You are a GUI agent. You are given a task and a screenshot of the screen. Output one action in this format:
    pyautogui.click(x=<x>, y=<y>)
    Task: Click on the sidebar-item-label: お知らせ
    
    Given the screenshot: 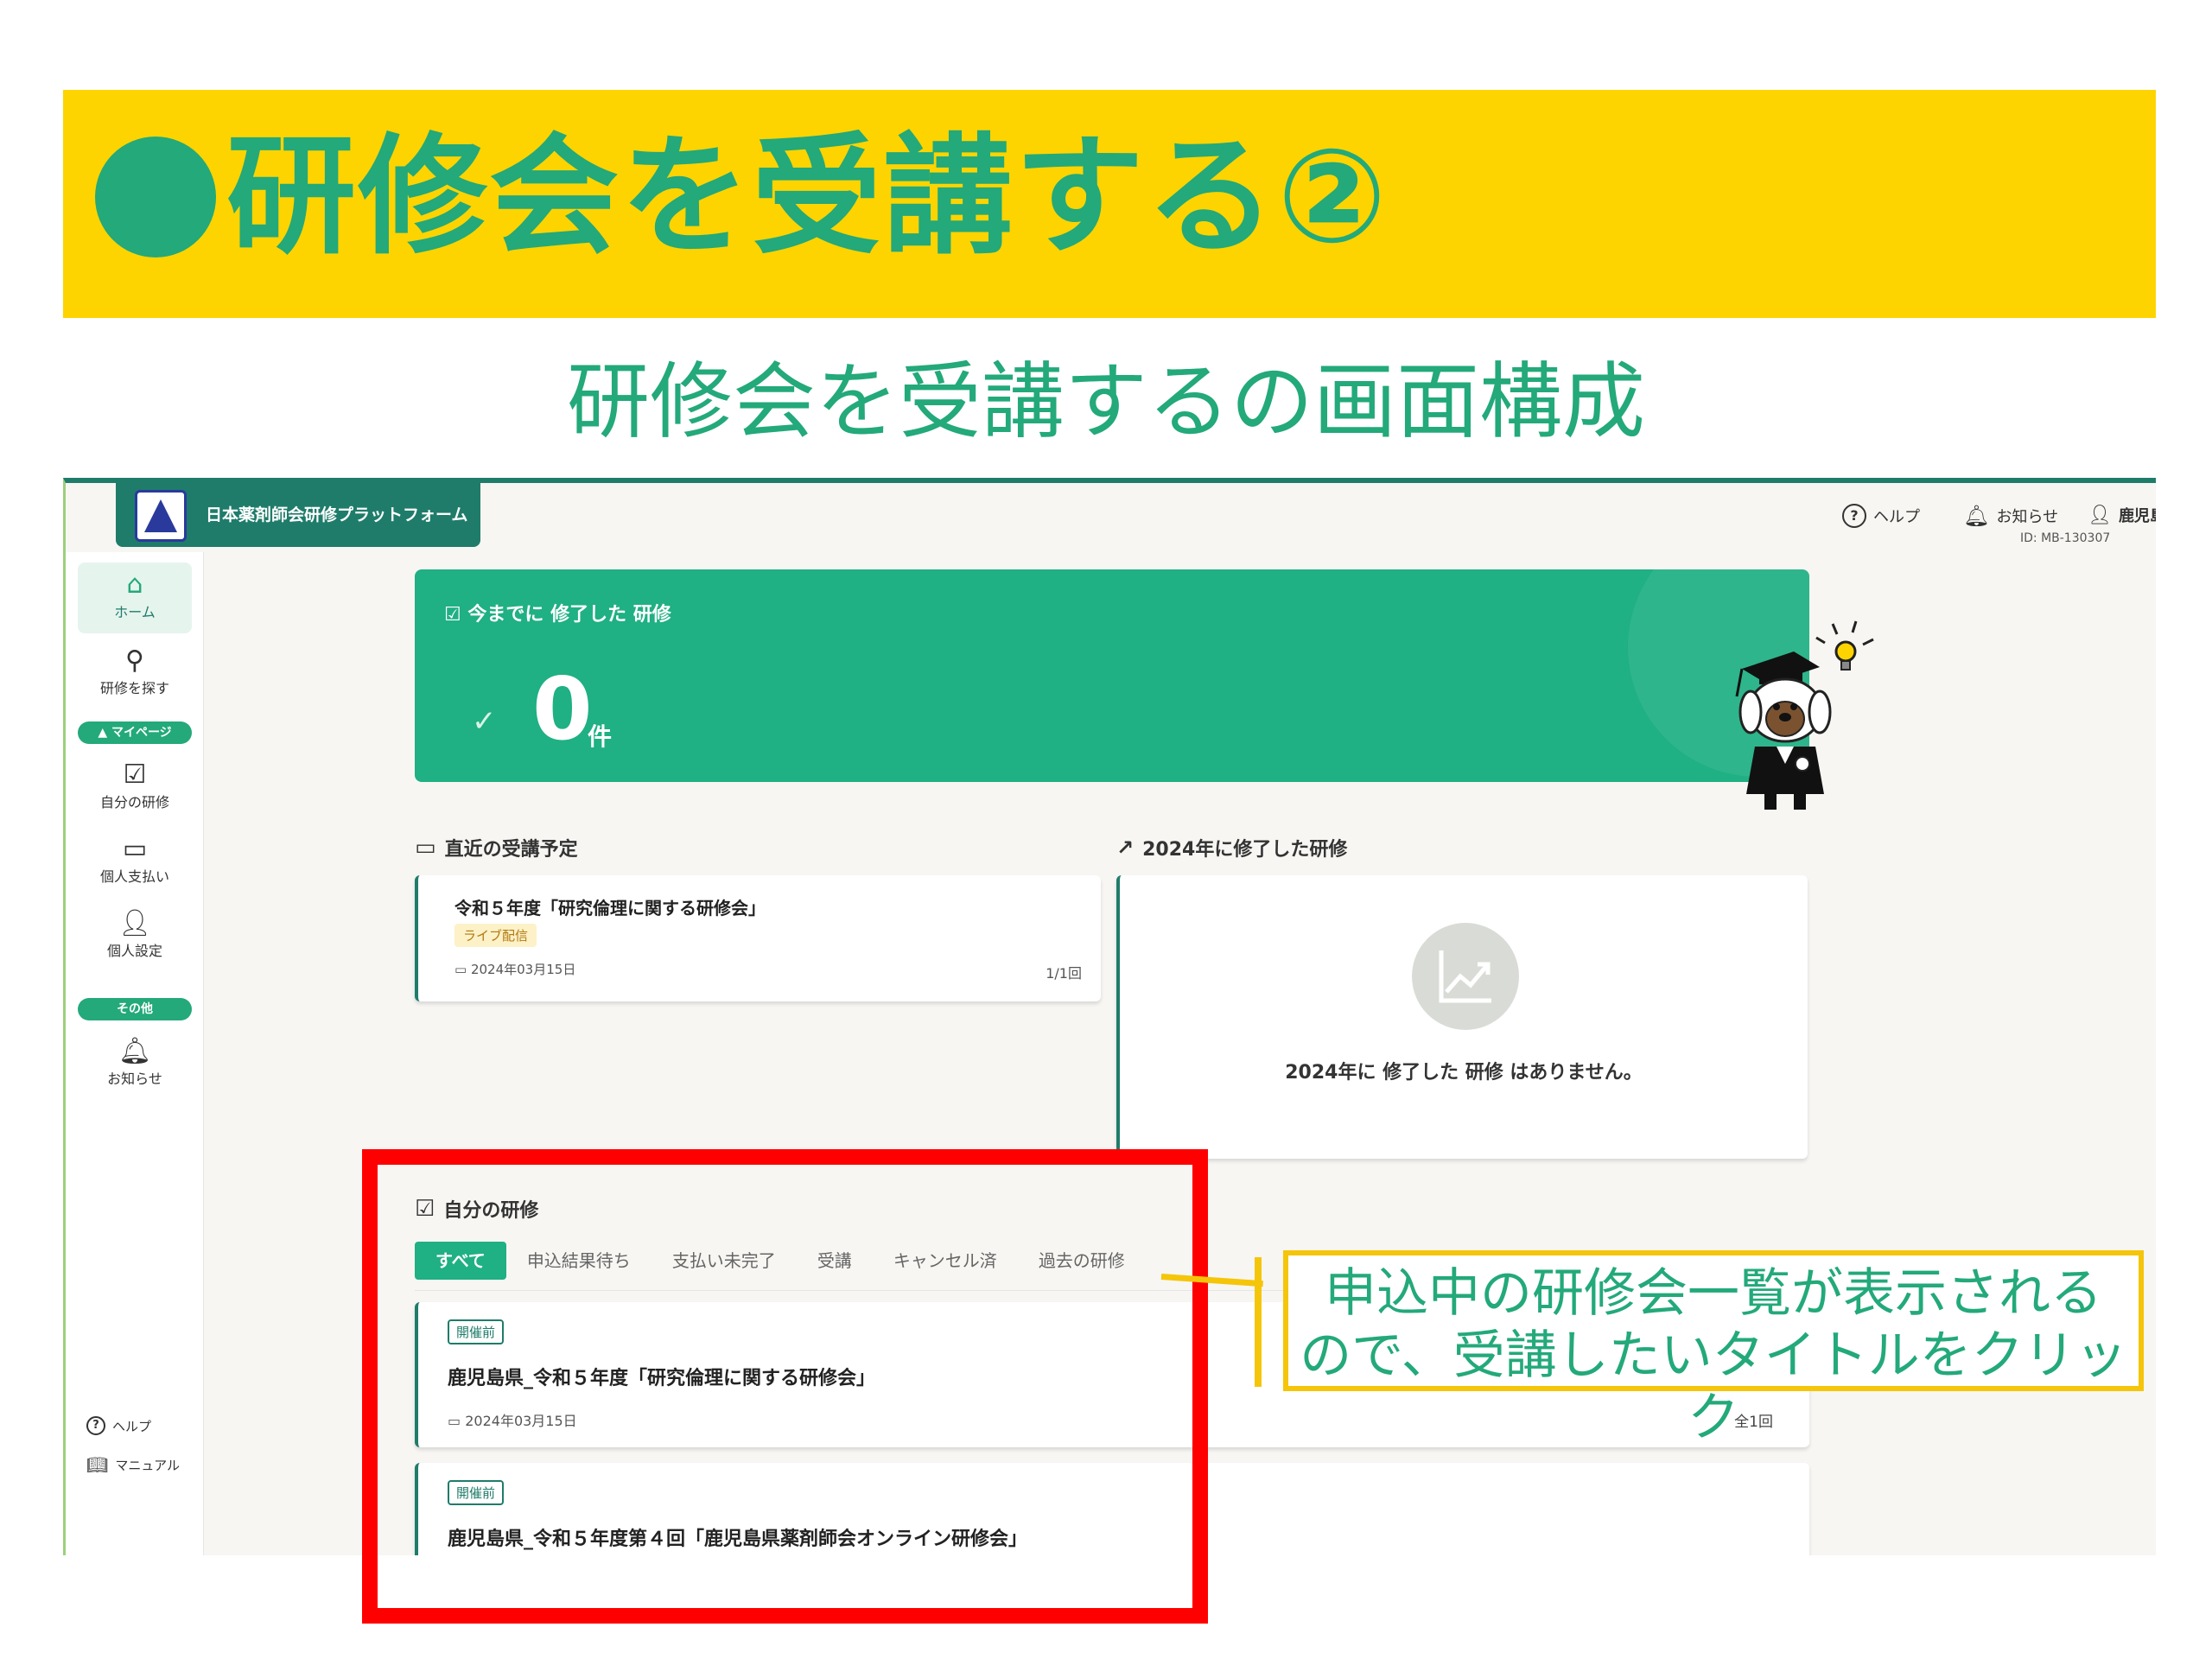 What is the action you would take?
    pyautogui.click(x=134, y=1079)
    